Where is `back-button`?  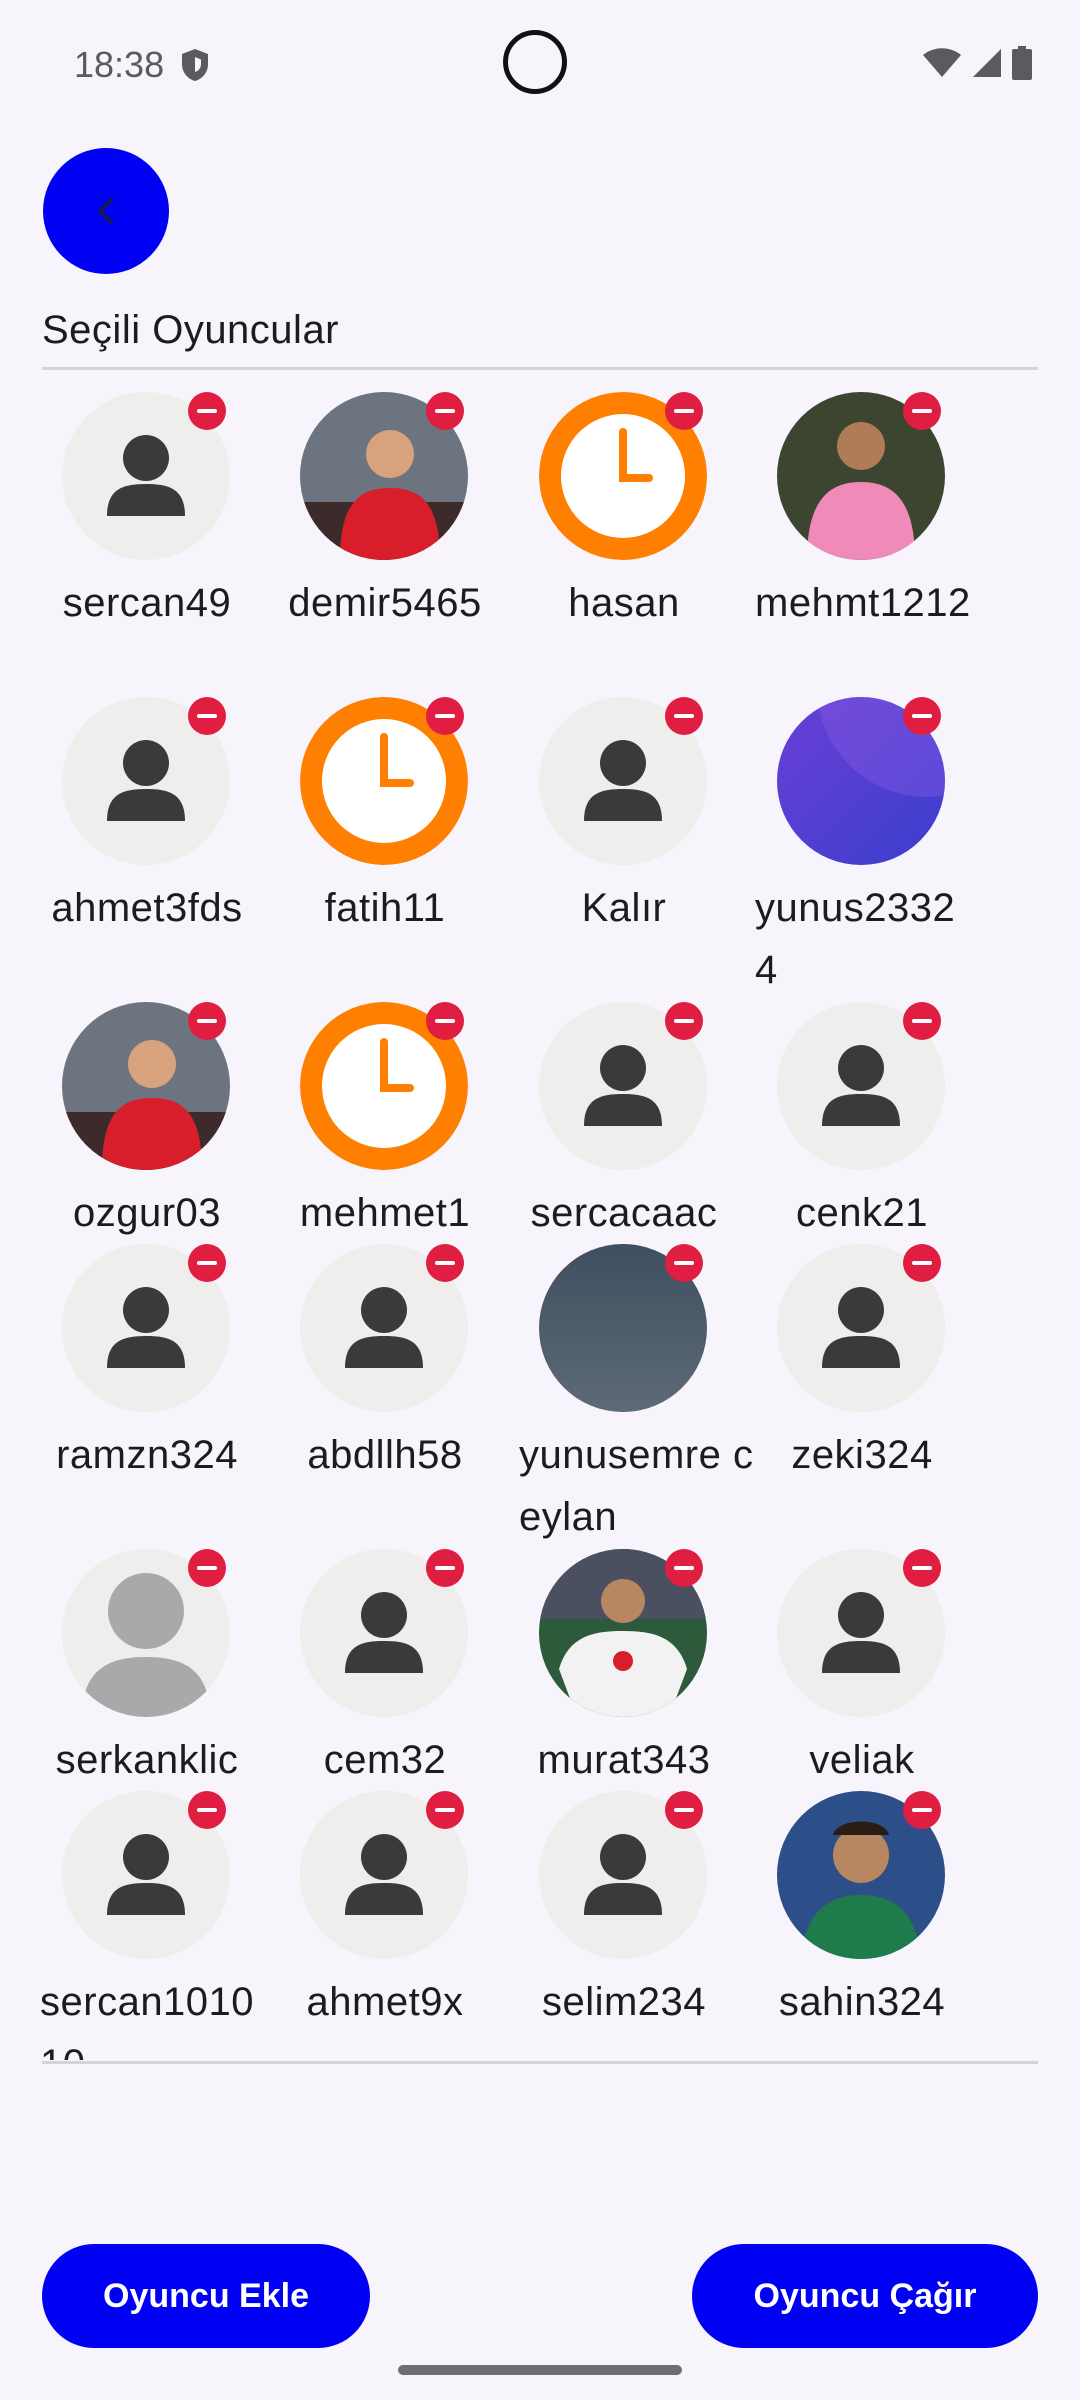 back-button is located at coordinates (106, 211).